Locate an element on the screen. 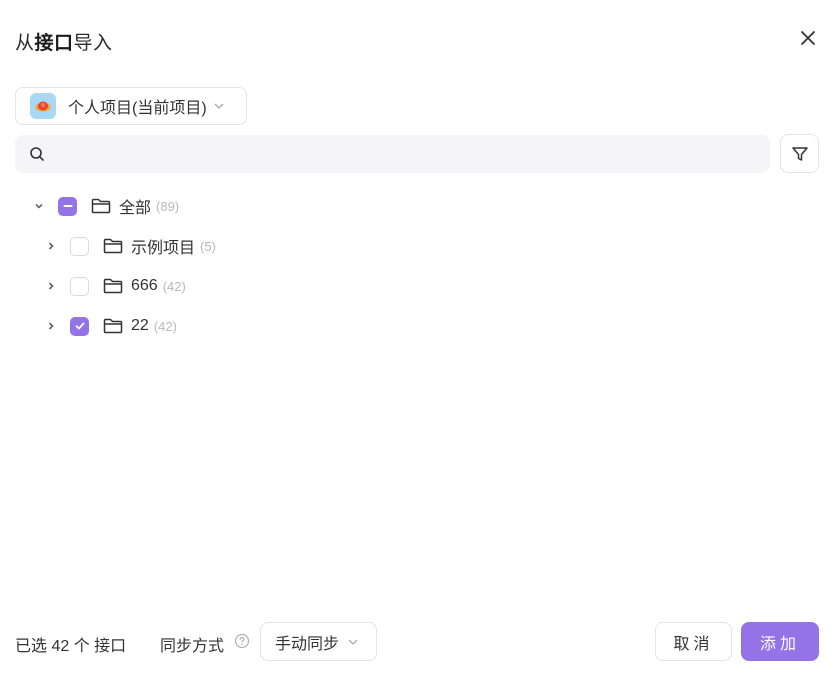 The image size is (840, 680). project-selector: 个人项目(当前项目) is located at coordinates (131, 106).